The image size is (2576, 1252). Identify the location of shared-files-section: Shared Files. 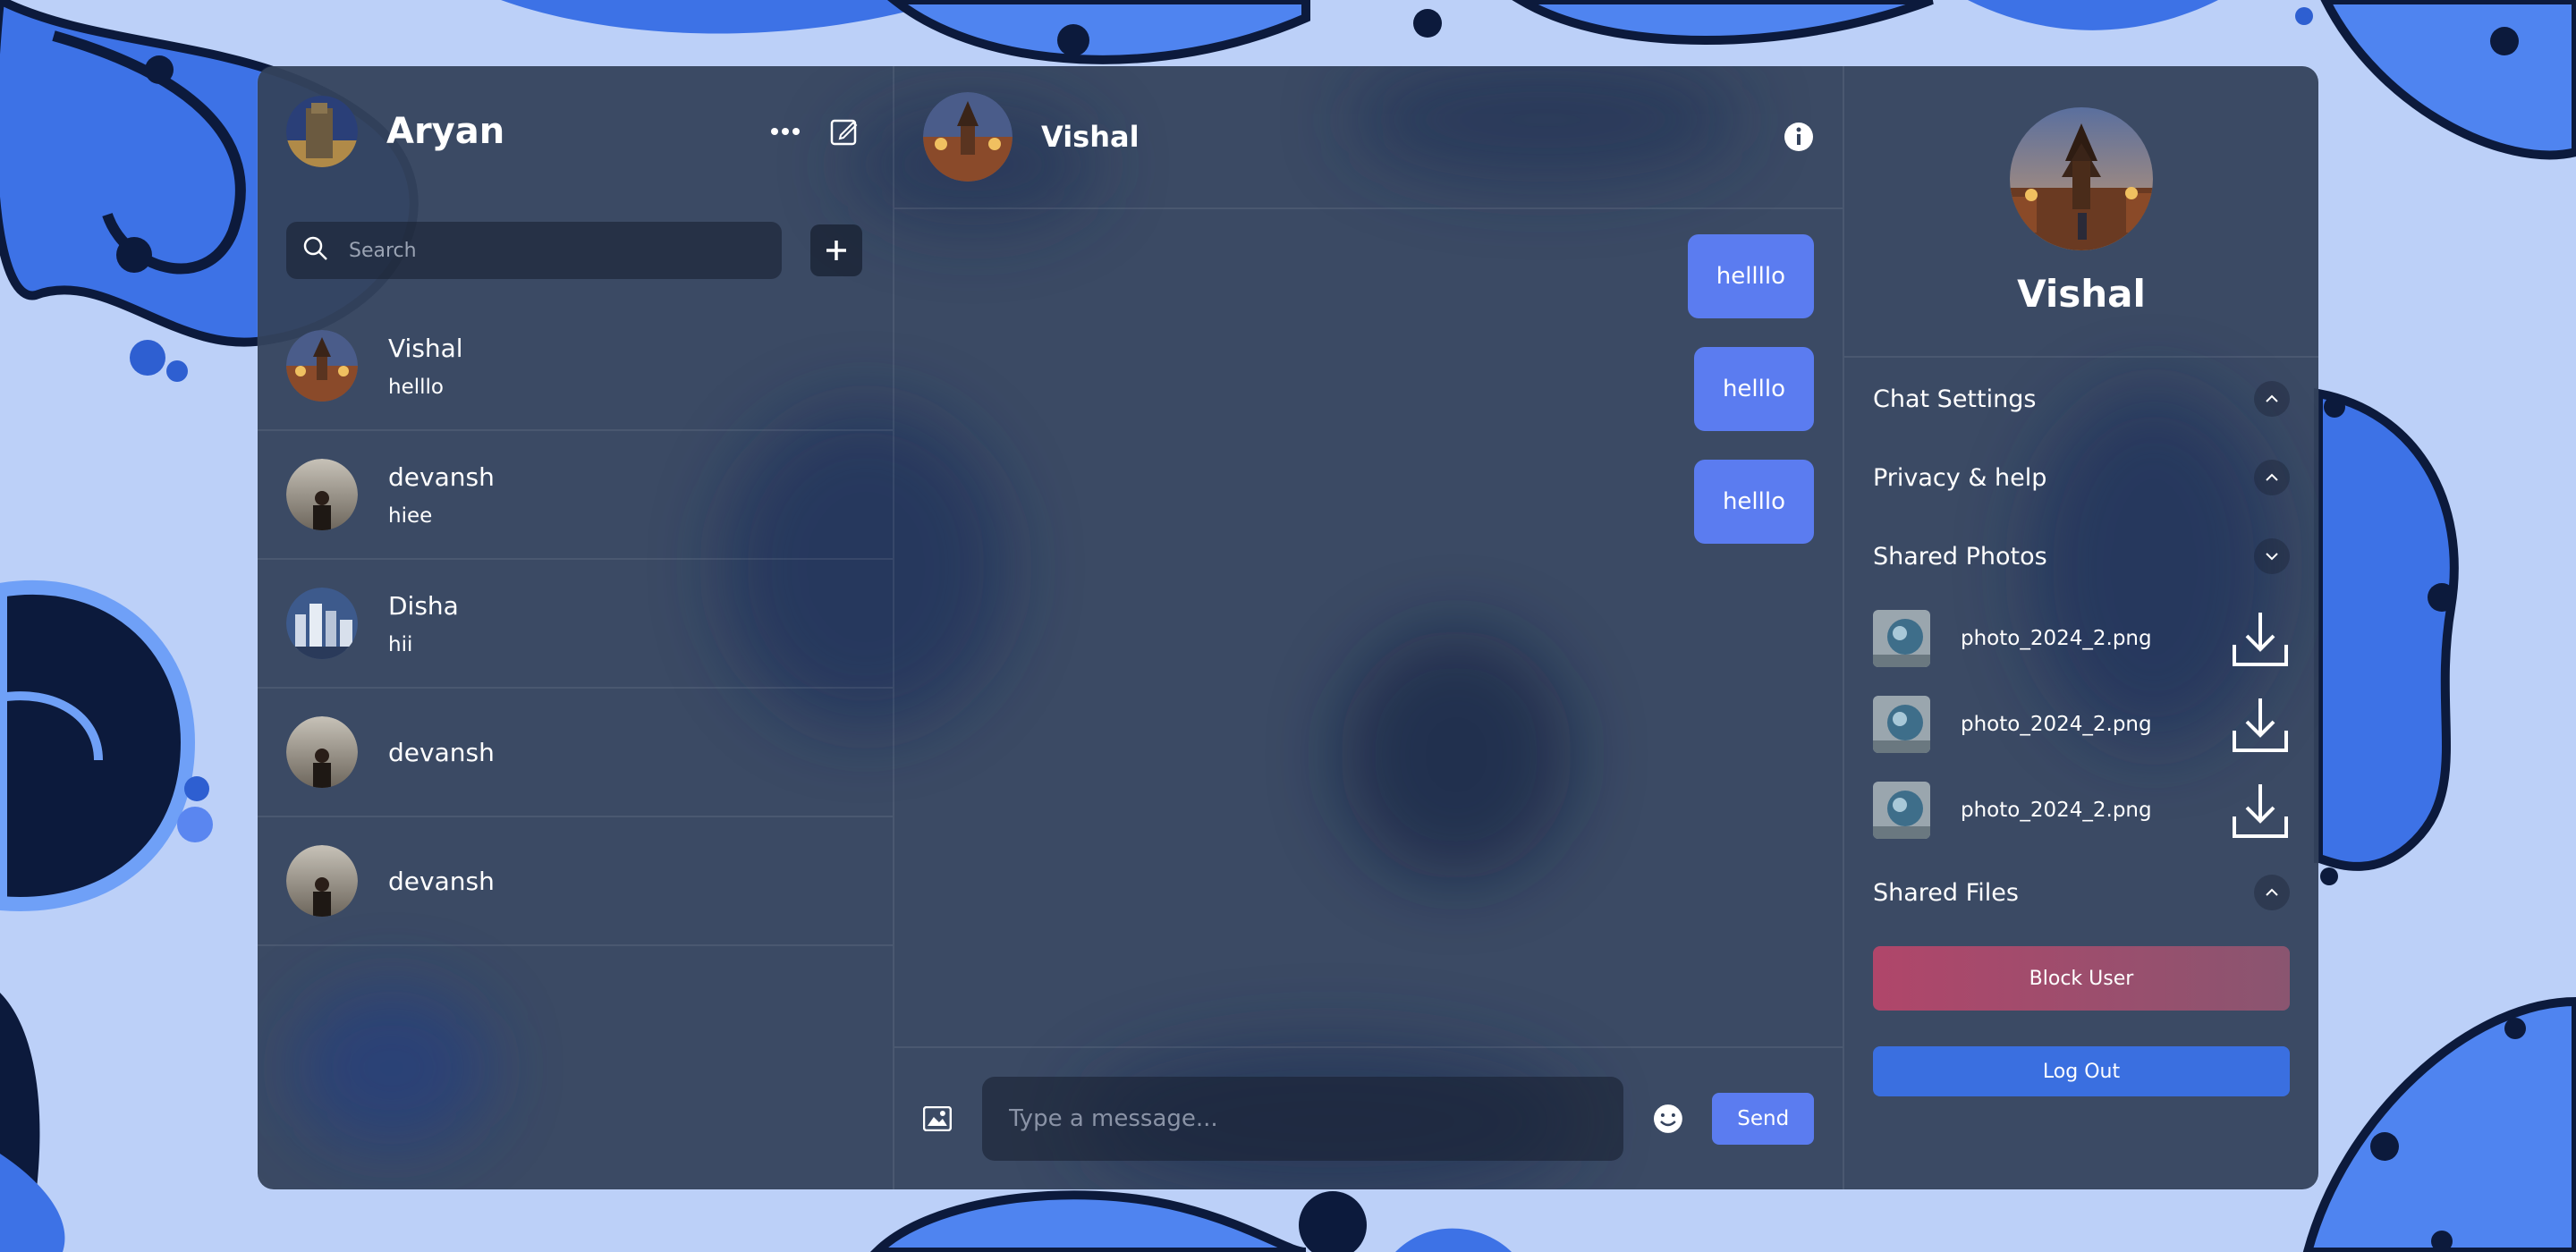
(2081, 892).